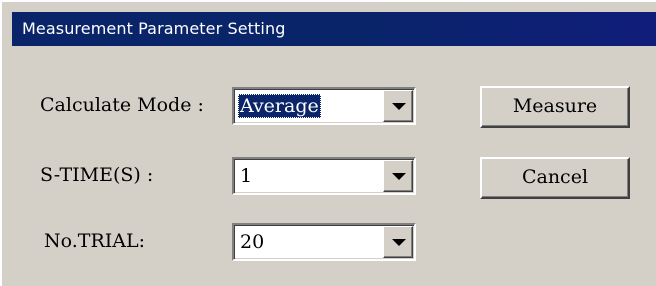 The height and width of the screenshot is (286, 656). I want to click on no-trial-select: 20, so click(324, 242).